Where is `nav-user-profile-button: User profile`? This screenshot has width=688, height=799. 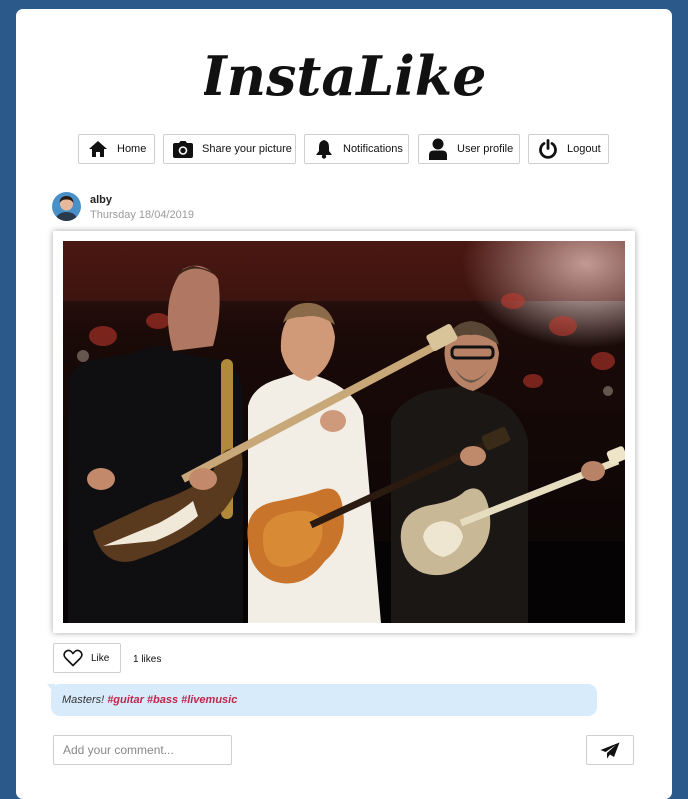 nav-user-profile-button: User profile is located at coordinates (469, 149).